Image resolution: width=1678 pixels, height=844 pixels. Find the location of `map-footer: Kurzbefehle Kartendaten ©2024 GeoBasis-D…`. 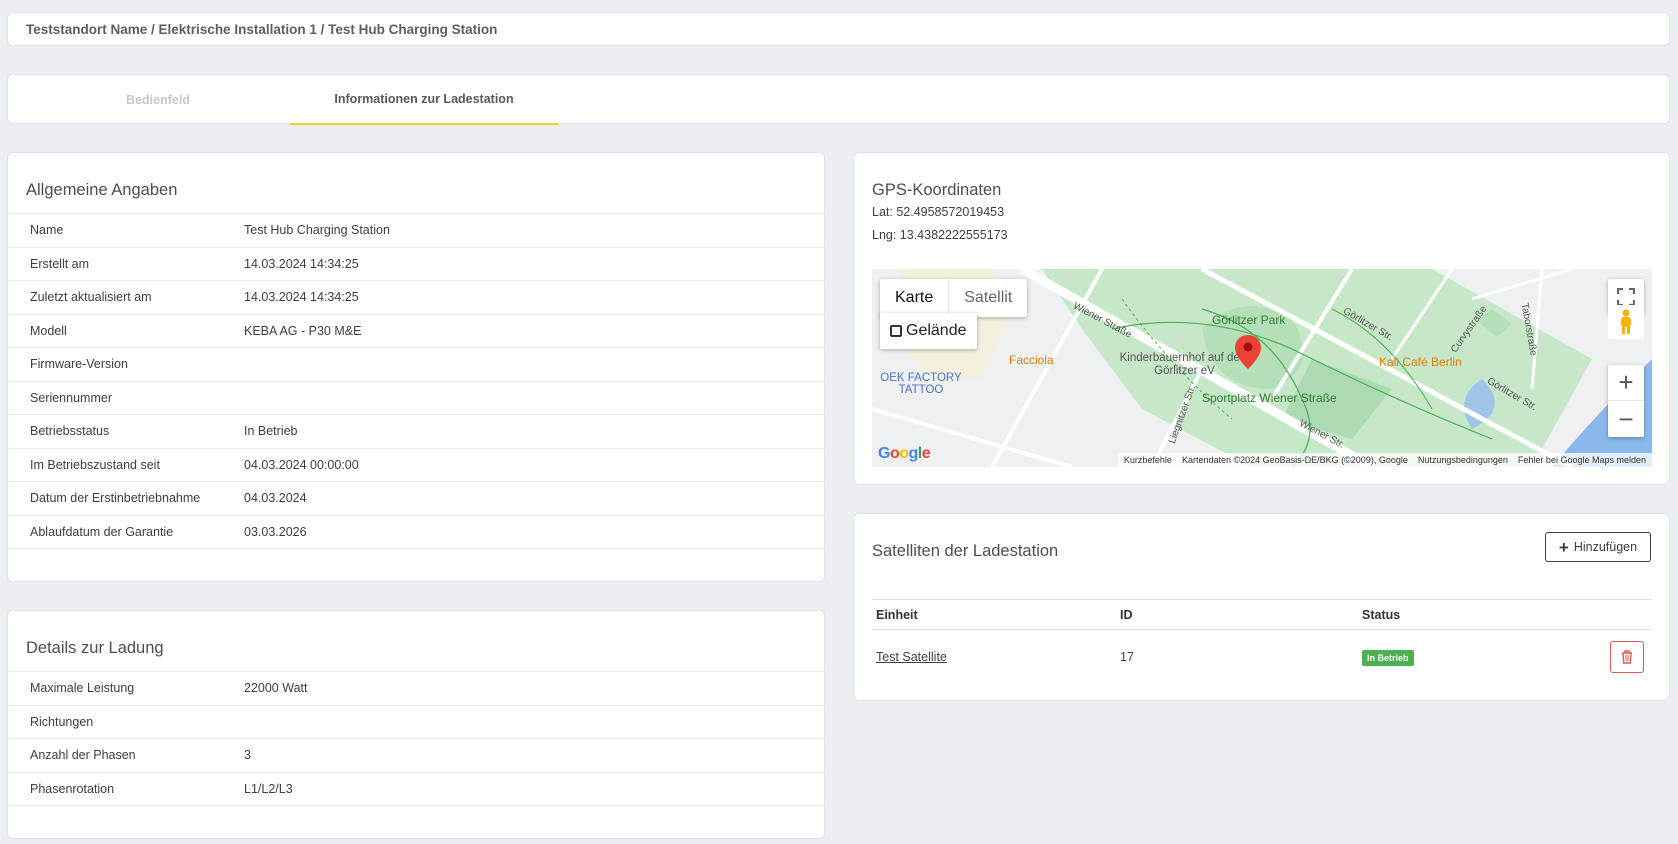

map-footer: Kurzbefehle Kartendaten ©2024 GeoBasis-D… is located at coordinates (1384, 460).